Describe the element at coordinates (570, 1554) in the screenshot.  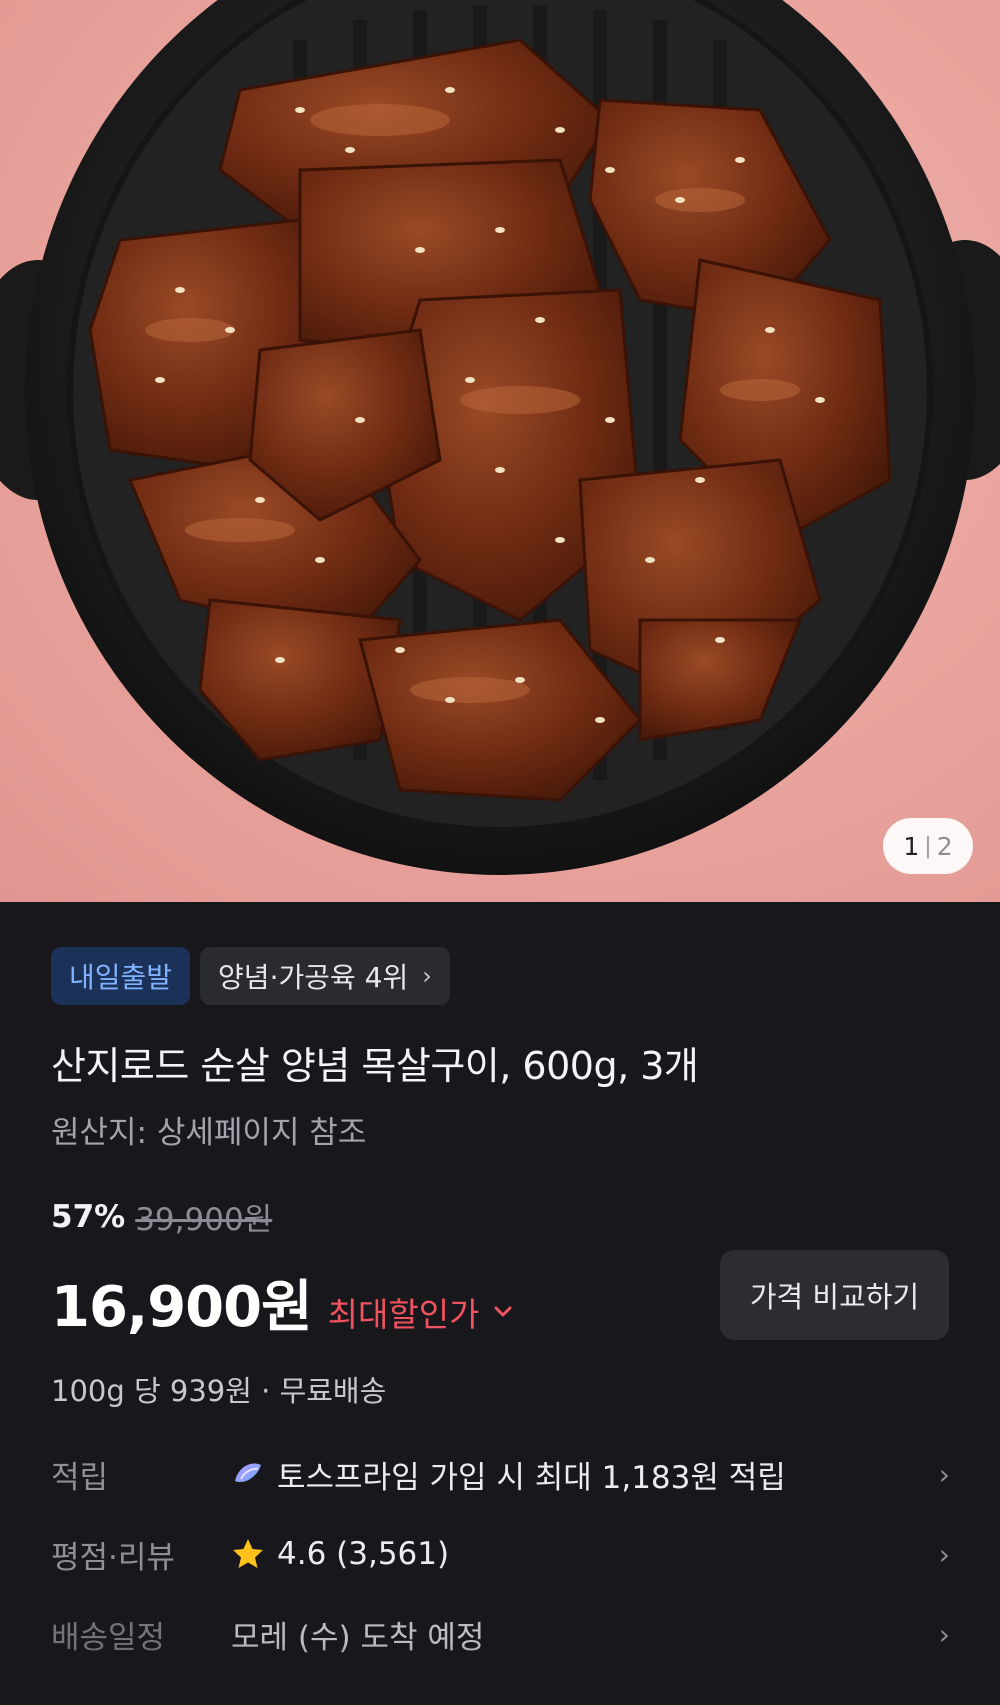
I see `review-value-group: 4.6 (3,561)` at that location.